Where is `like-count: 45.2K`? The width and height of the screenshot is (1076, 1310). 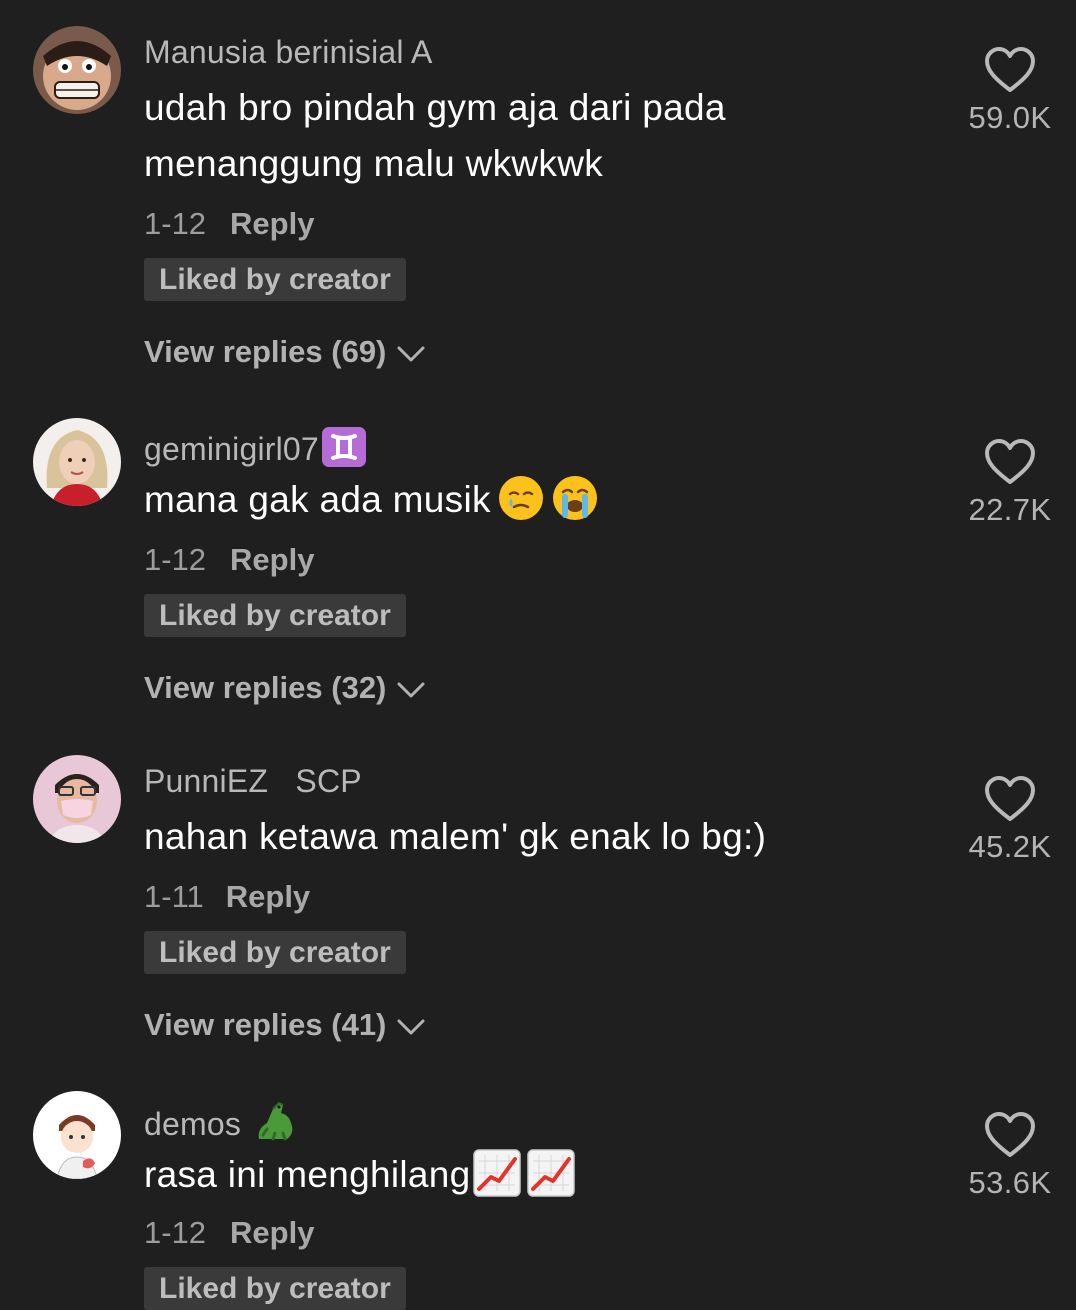
like-count: 45.2K is located at coordinates (1010, 846).